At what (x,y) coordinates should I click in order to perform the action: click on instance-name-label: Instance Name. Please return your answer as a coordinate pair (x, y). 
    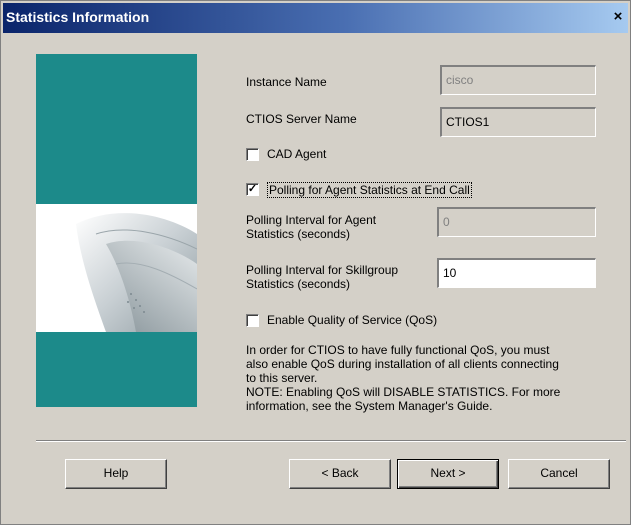
    Looking at the image, I should click on (286, 82).